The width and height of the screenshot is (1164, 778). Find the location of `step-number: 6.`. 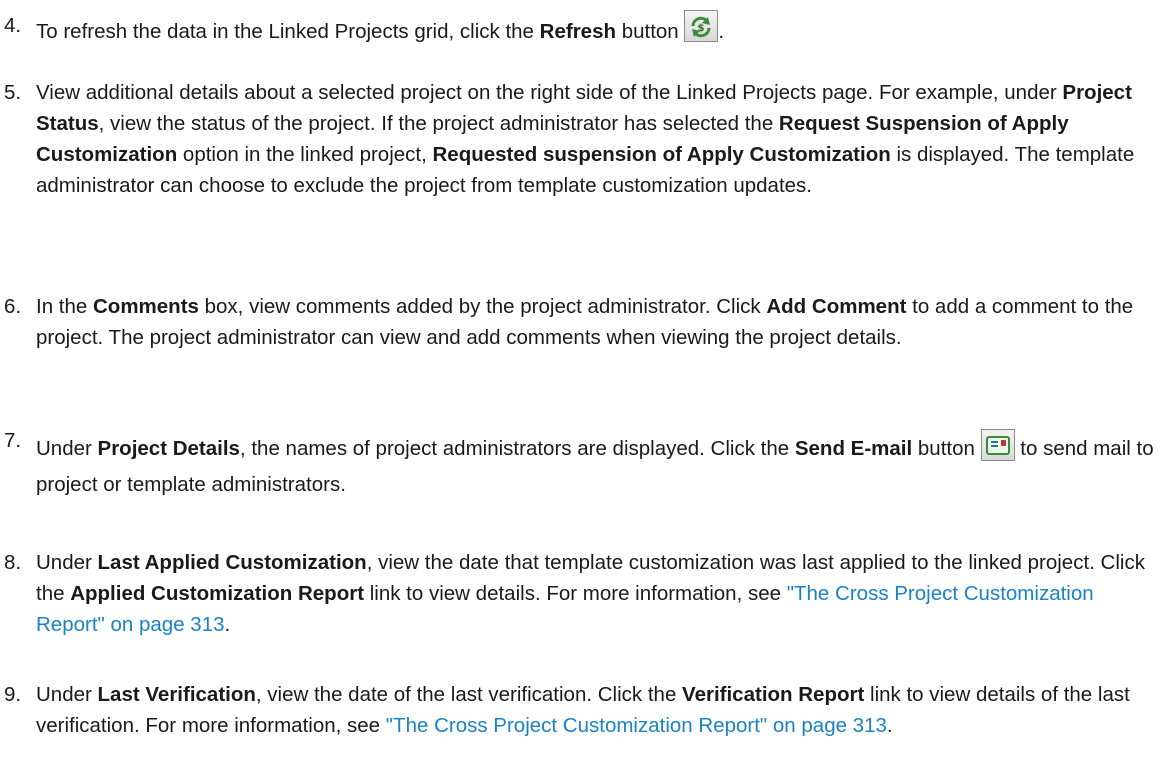

step-number: 6. is located at coordinates (13, 306).